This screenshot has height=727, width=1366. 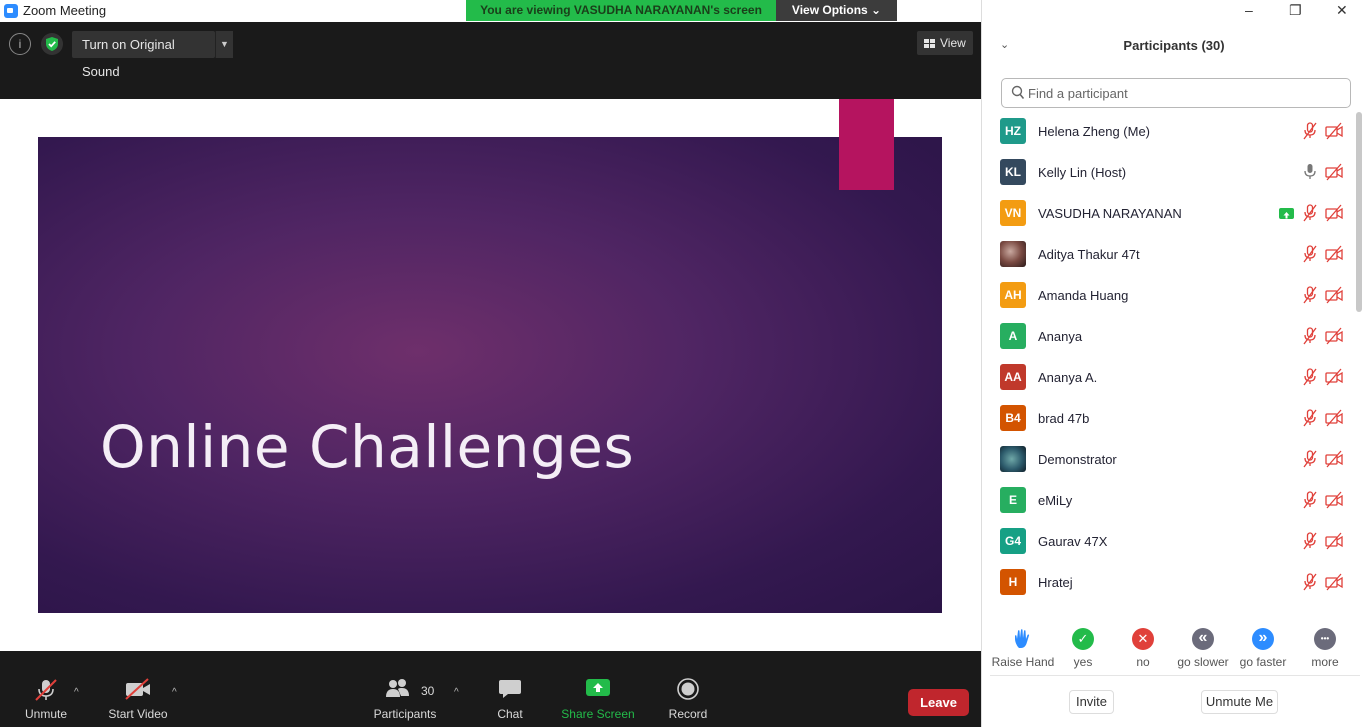 I want to click on search-input, so click(x=1178, y=93).